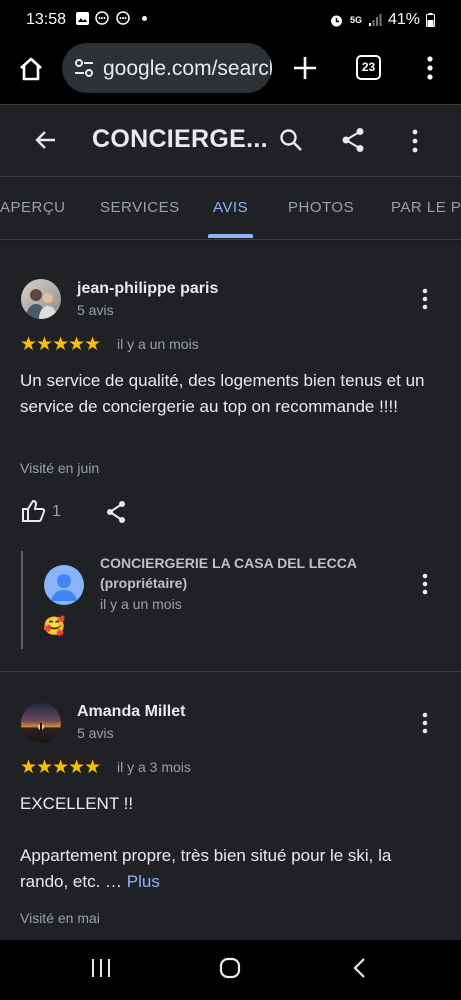 This screenshot has height=1000, width=461. I want to click on browser-menu-icon, so click(430, 68).